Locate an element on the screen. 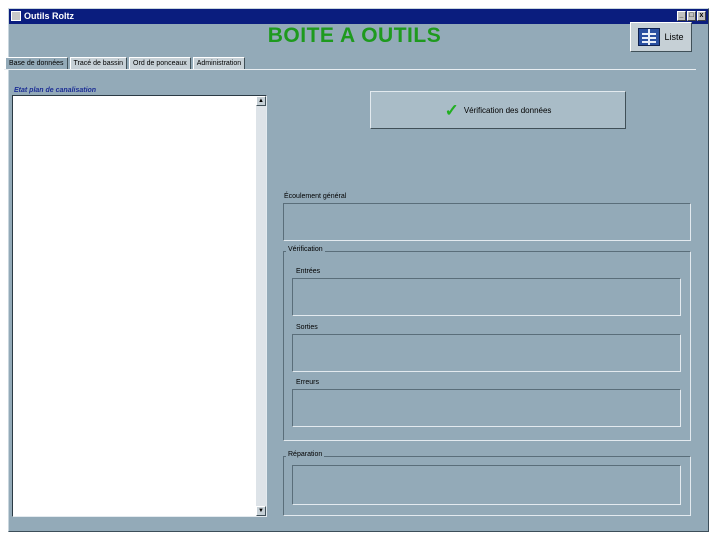 The width and height of the screenshot is (709, 535). maximize-icon: □ is located at coordinates (691, 16).